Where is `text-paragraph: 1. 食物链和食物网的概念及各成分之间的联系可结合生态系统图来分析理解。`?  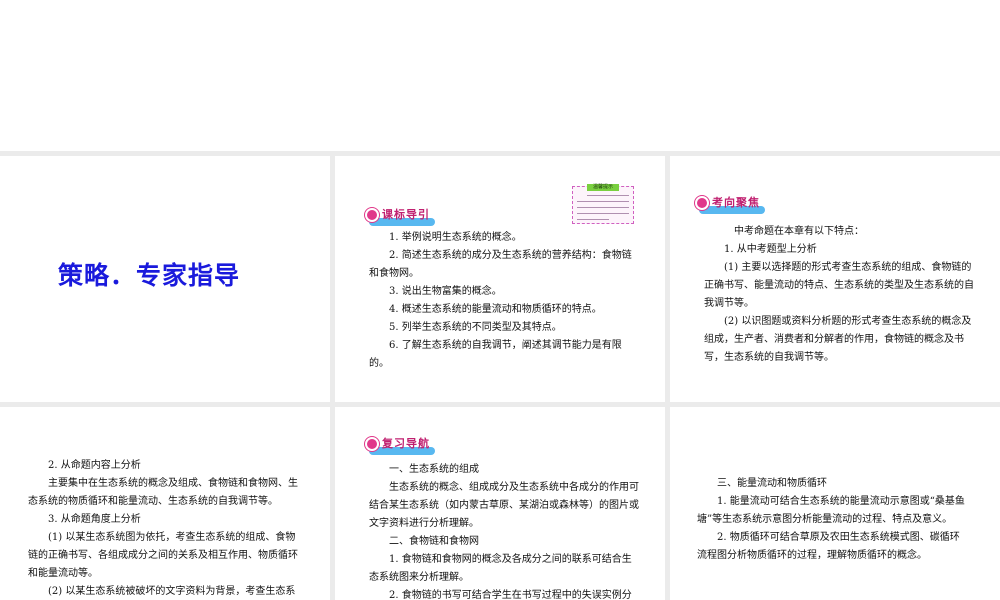 text-paragraph: 1. 食物链和食物网的概念及各成分之间的联系可结合生态系统图来分析理解。 is located at coordinates (500, 568).